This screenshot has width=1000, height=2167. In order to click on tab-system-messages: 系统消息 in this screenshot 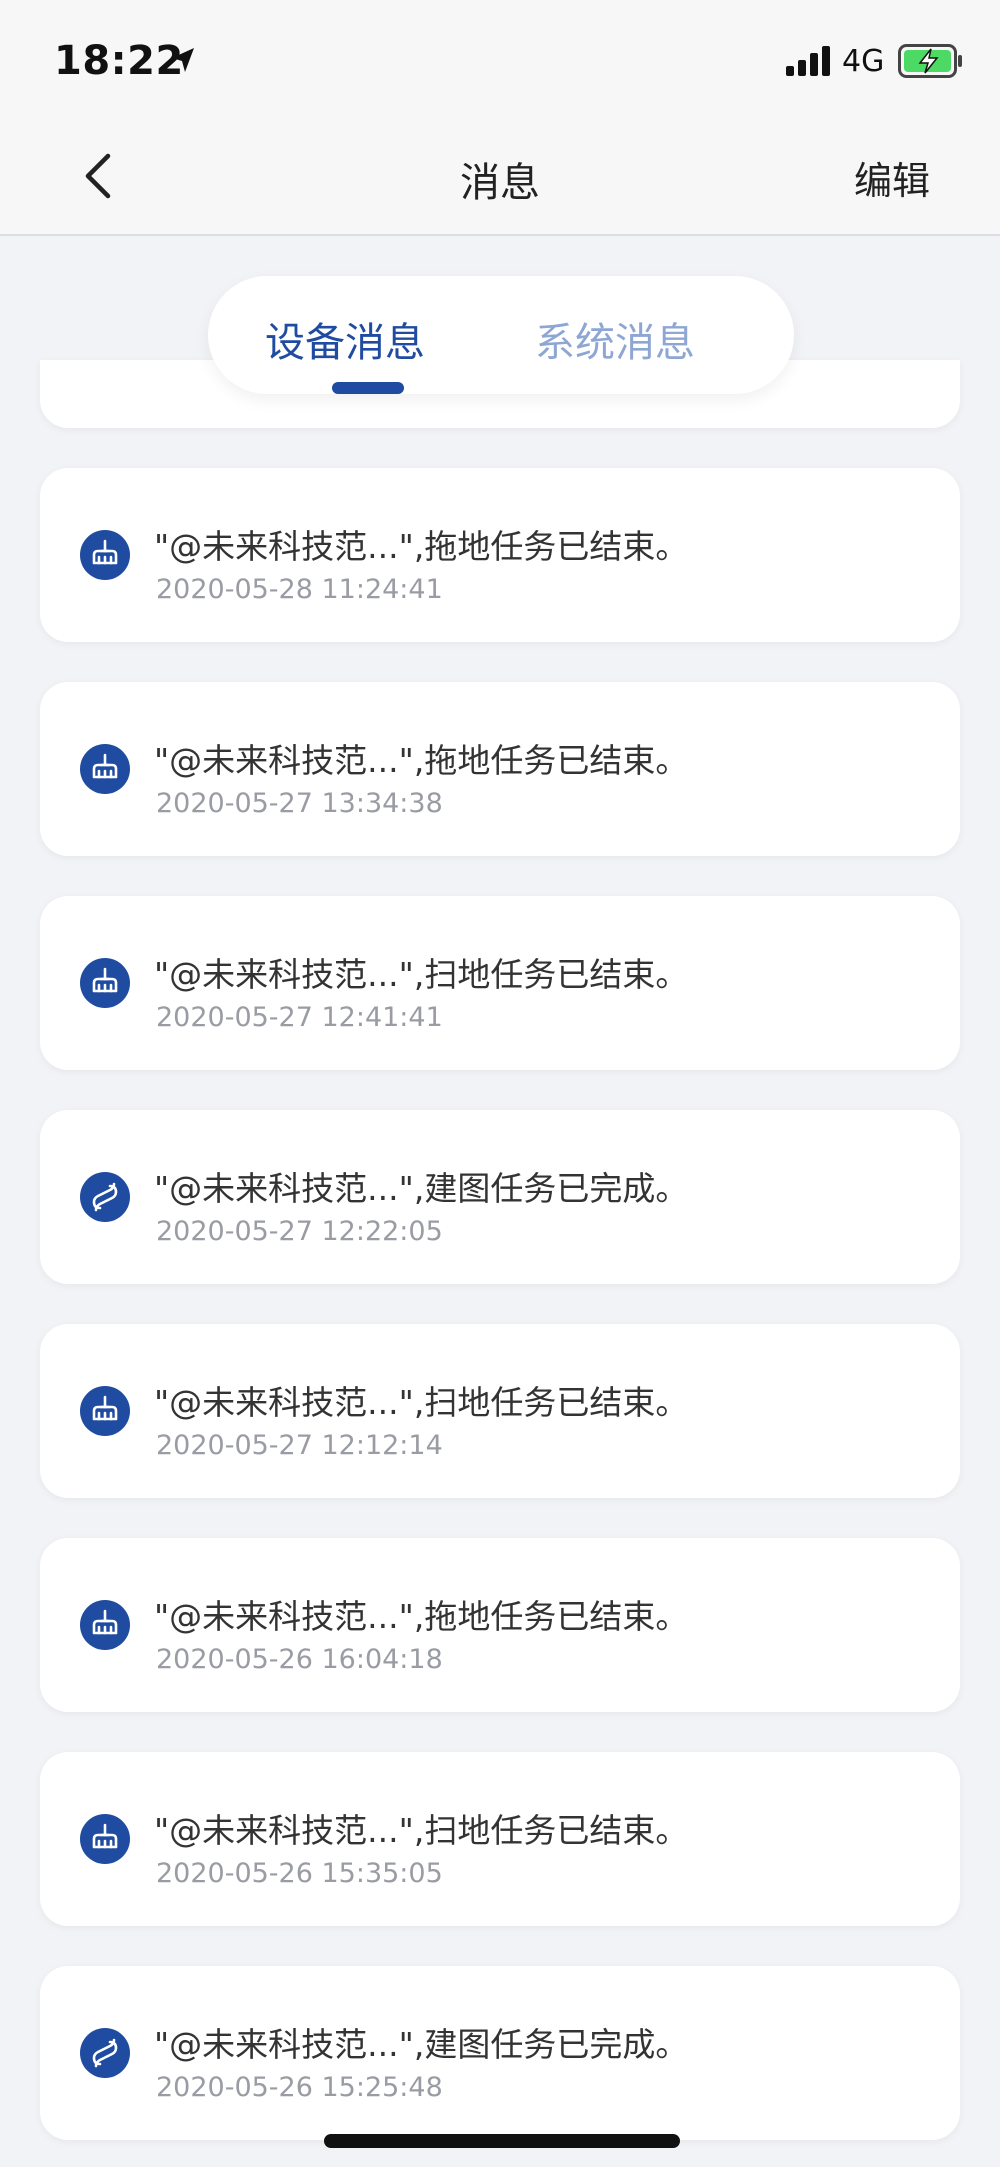, I will do `click(615, 339)`.